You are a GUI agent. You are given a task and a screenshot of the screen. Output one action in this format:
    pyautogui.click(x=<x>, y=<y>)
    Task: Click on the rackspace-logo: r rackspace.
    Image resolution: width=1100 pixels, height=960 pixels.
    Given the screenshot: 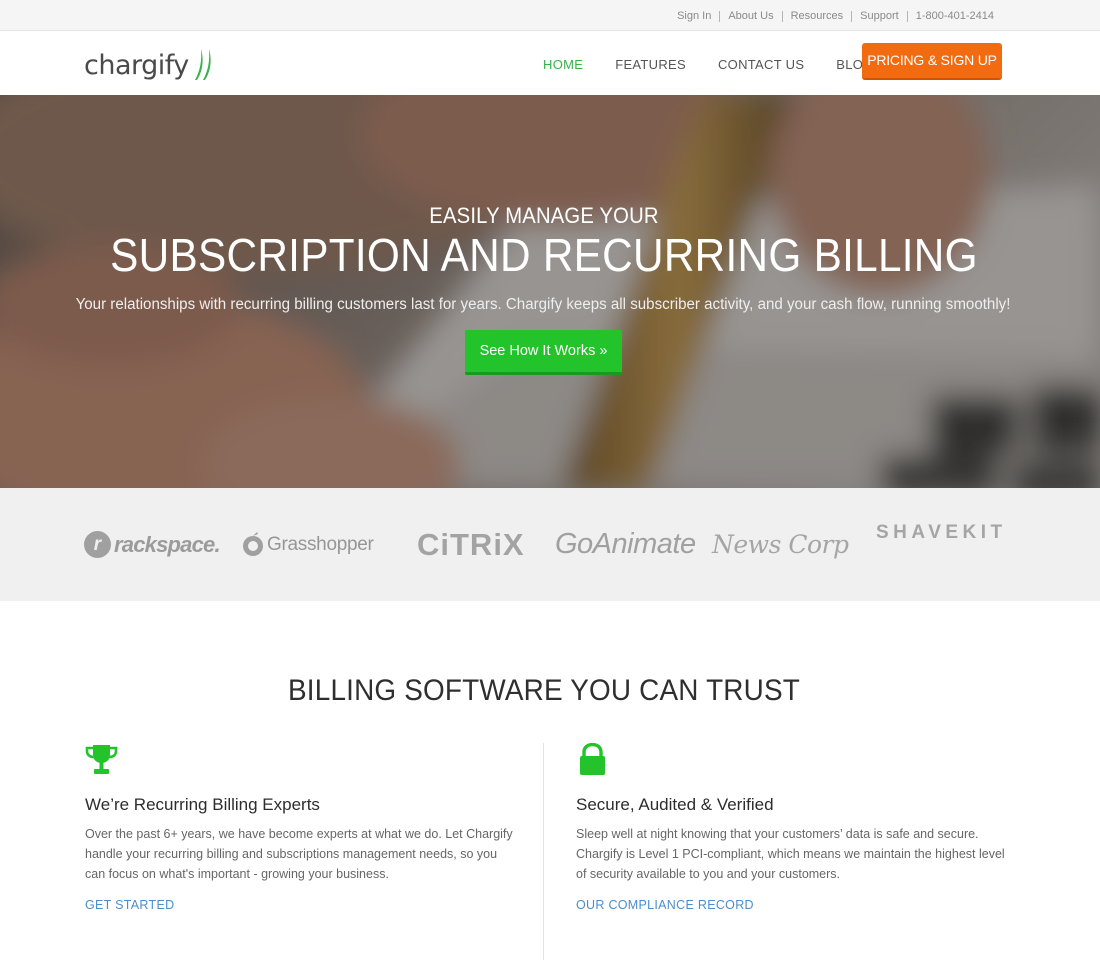 What is the action you would take?
    pyautogui.click(x=152, y=544)
    